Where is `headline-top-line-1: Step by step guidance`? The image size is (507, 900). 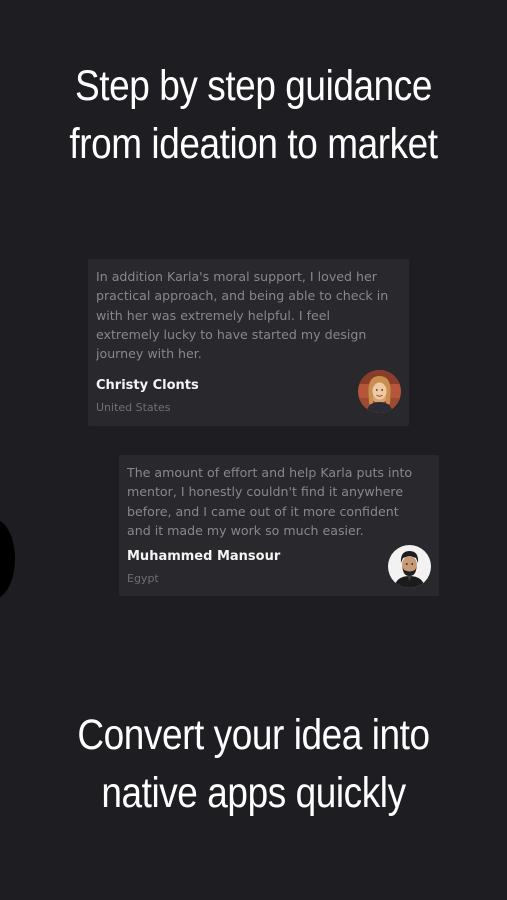
headline-top-line-1: Step by step guidance is located at coordinates (253, 86).